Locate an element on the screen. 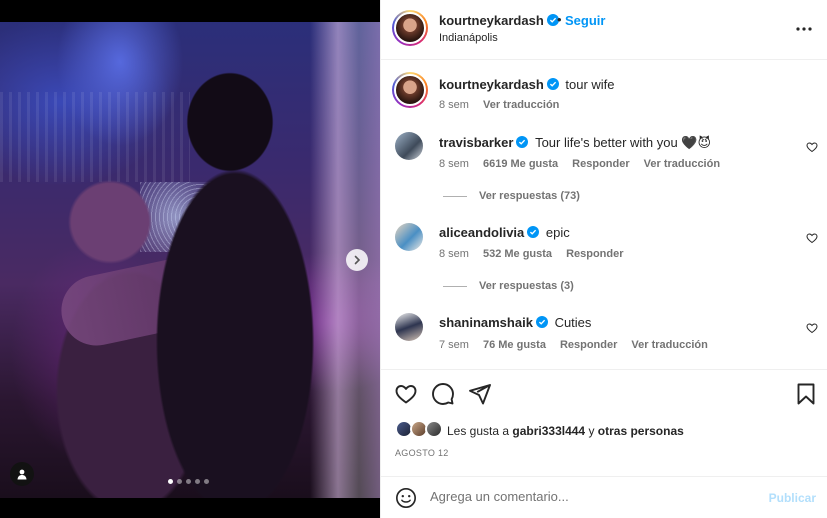  liker-username: gabri333l444 is located at coordinates (548, 431).